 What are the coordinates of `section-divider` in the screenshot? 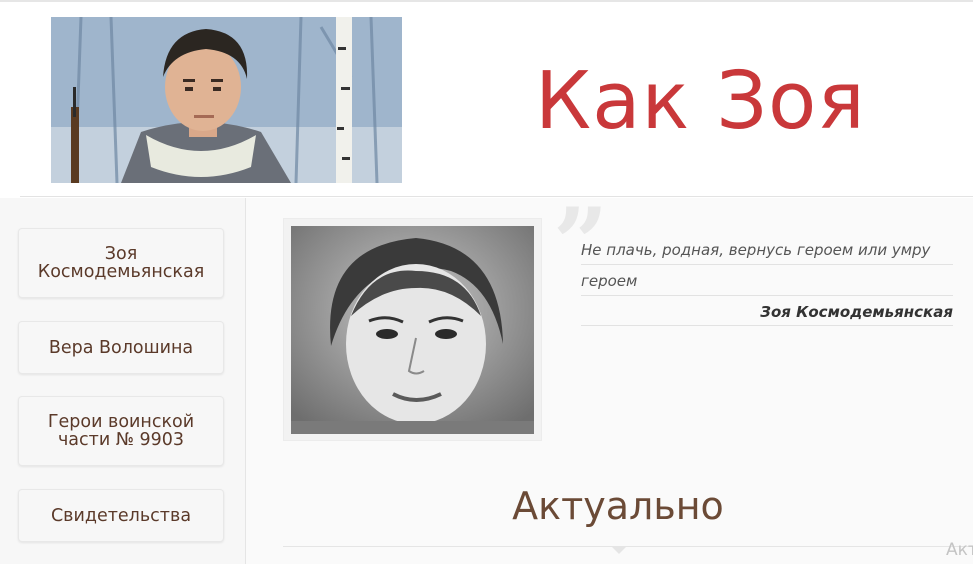 It's located at (628, 546).